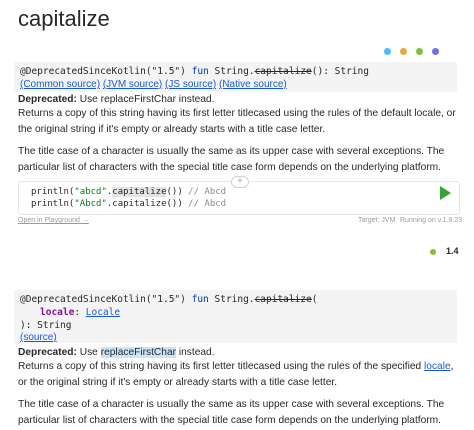 Image resolution: width=474 pixels, height=430 pixels. I want to click on expand-icon: +, so click(240, 182).